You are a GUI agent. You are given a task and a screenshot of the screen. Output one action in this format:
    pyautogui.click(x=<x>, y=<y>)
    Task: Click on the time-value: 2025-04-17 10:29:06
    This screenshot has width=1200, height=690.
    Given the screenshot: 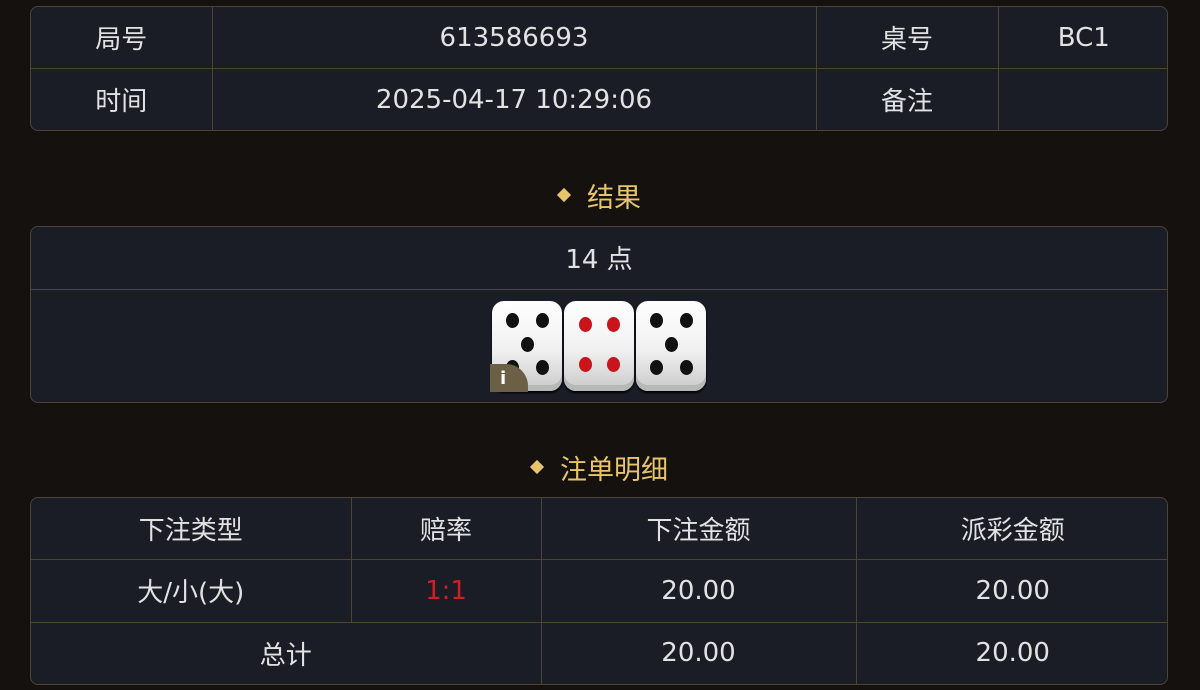 What is the action you would take?
    pyautogui.click(x=514, y=99)
    